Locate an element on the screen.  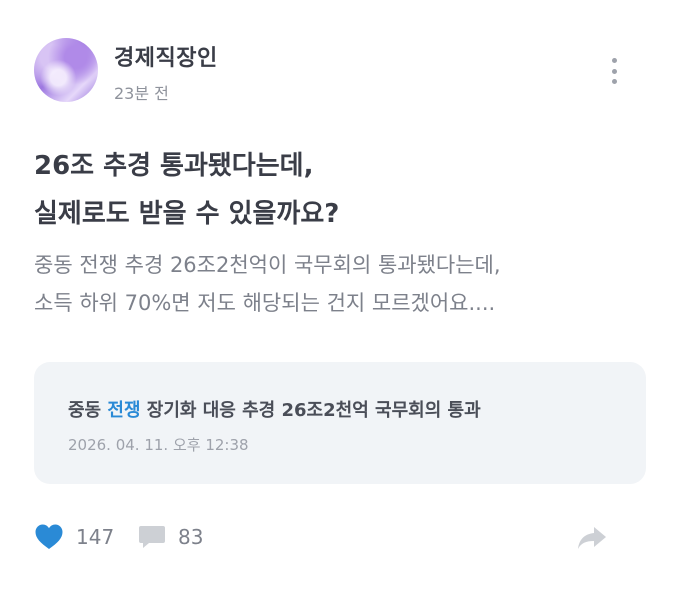
comment-count: 83 is located at coordinates (191, 537).